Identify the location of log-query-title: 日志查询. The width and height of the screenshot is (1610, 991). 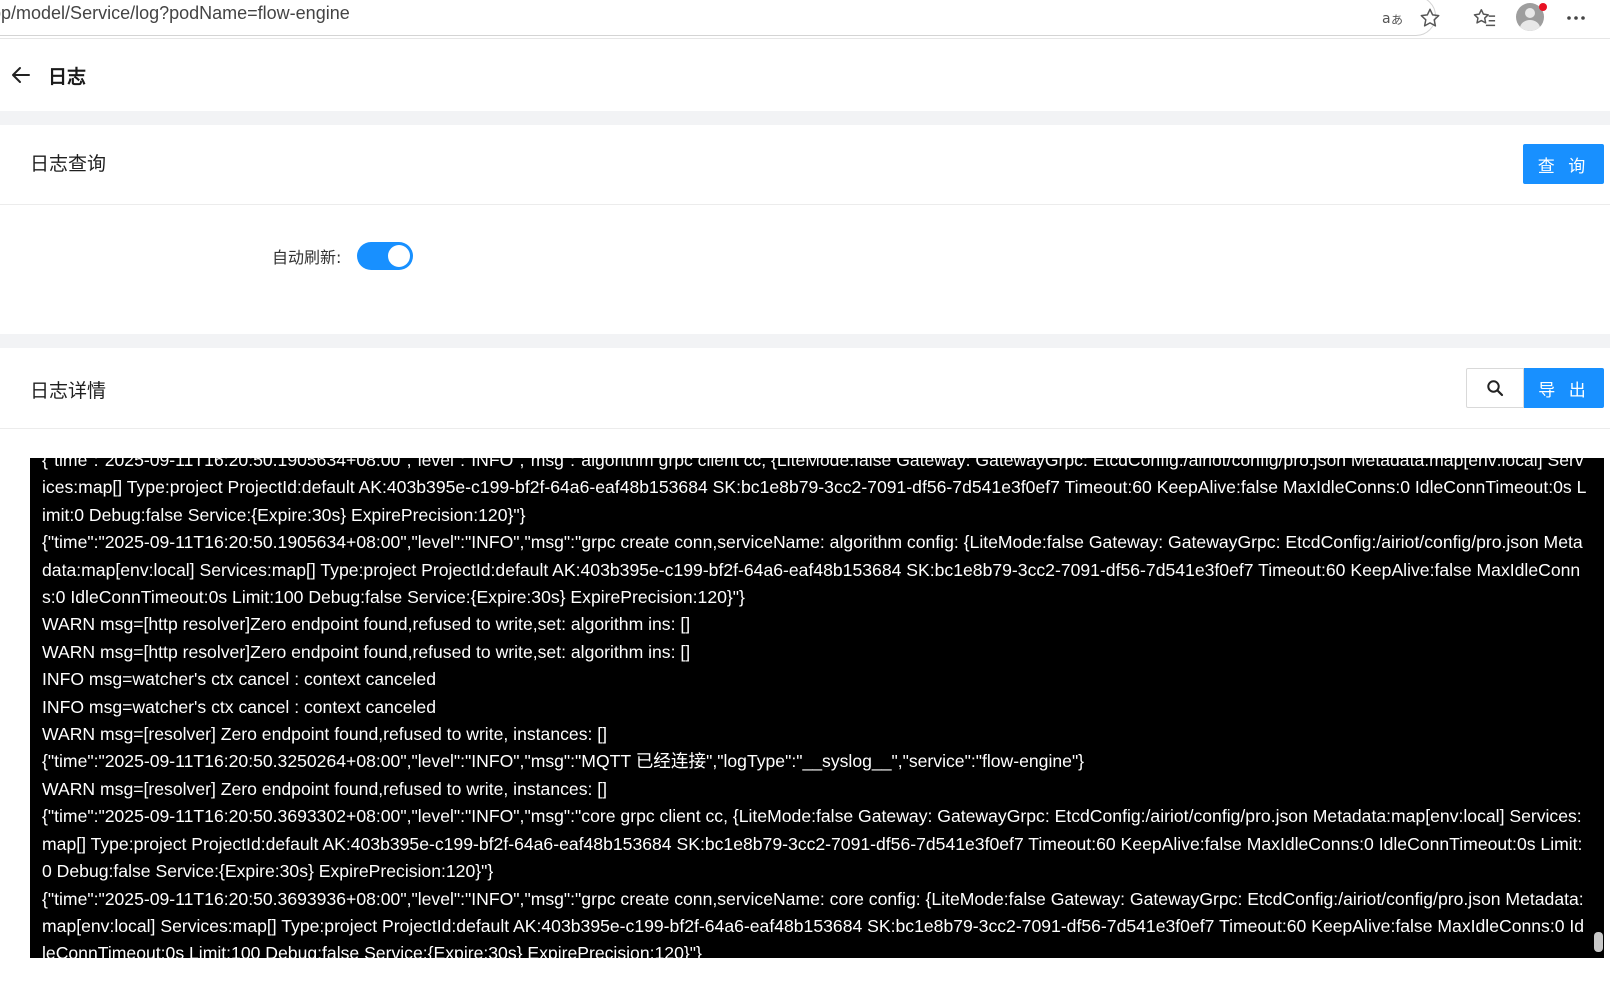
(68, 164).